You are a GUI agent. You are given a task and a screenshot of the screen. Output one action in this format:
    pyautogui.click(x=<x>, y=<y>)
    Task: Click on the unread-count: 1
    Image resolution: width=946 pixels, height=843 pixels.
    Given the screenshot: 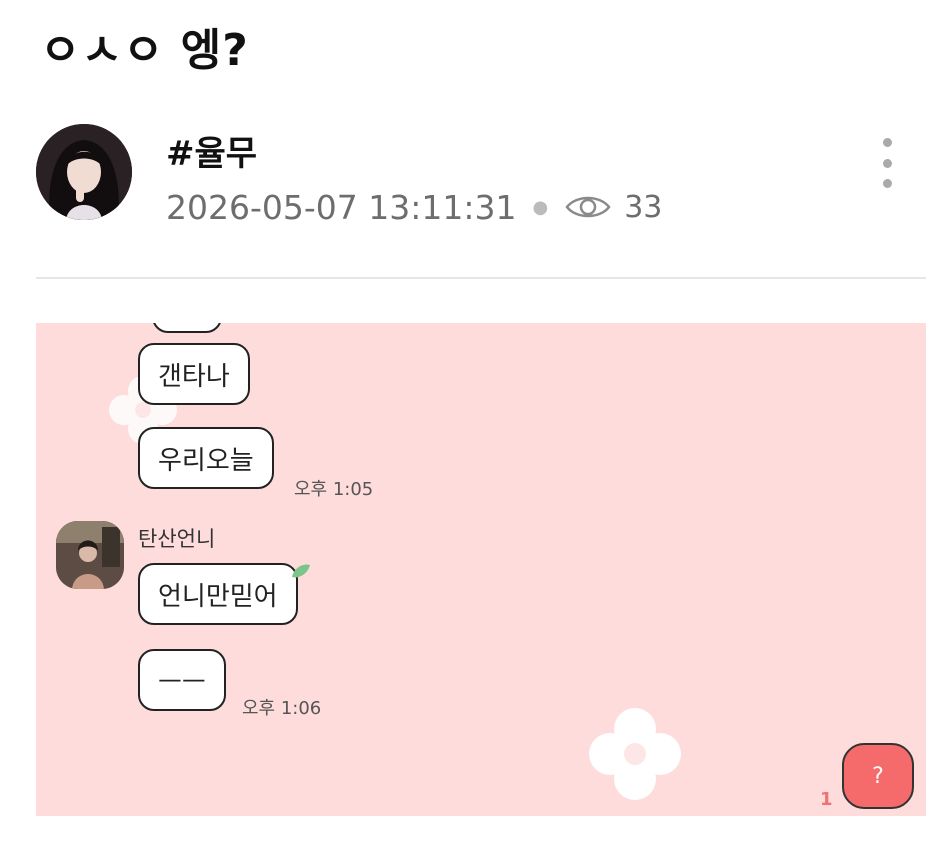 What is the action you would take?
    pyautogui.click(x=826, y=799)
    